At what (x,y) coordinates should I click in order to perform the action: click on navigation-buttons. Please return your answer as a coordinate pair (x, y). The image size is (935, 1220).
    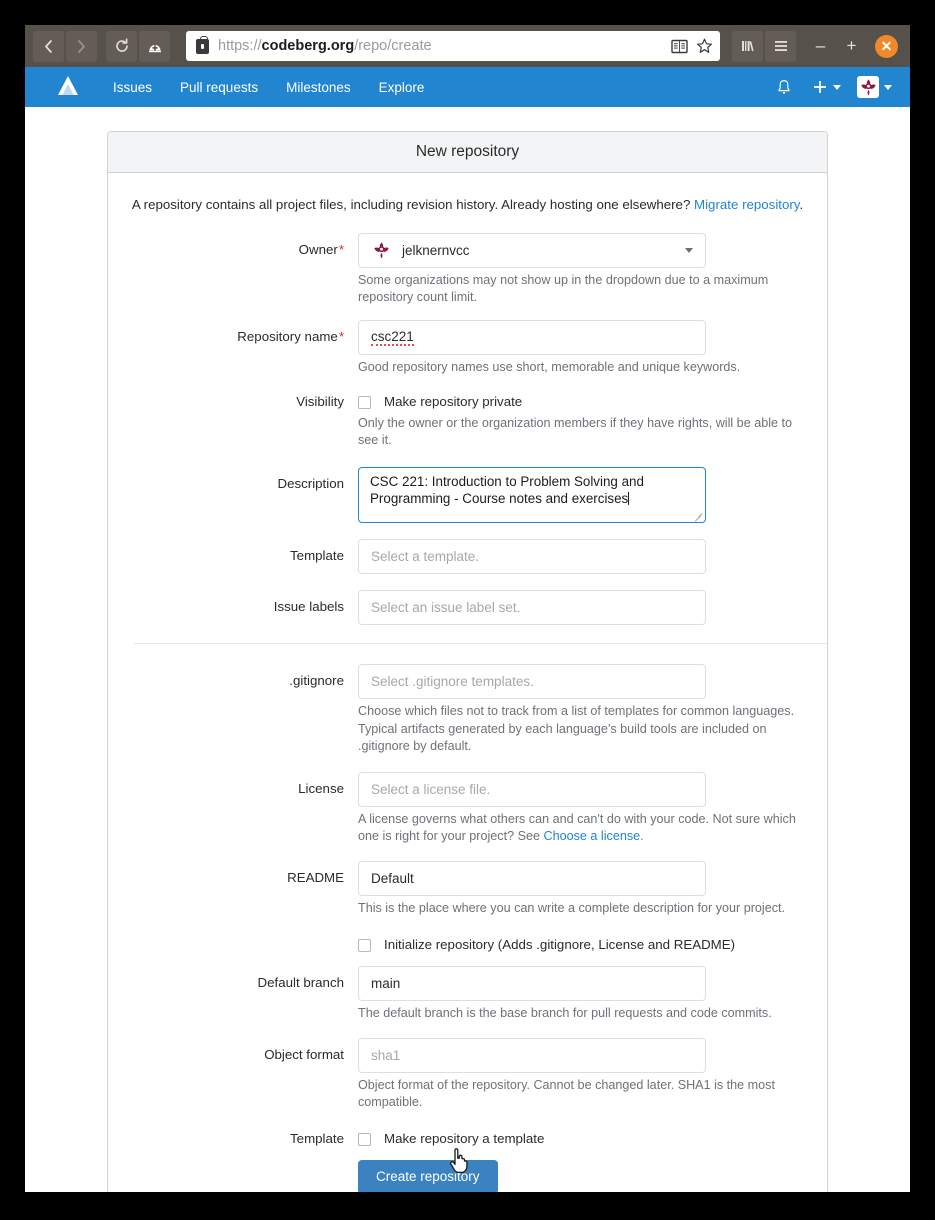
    Looking at the image, I should click on (102, 46).